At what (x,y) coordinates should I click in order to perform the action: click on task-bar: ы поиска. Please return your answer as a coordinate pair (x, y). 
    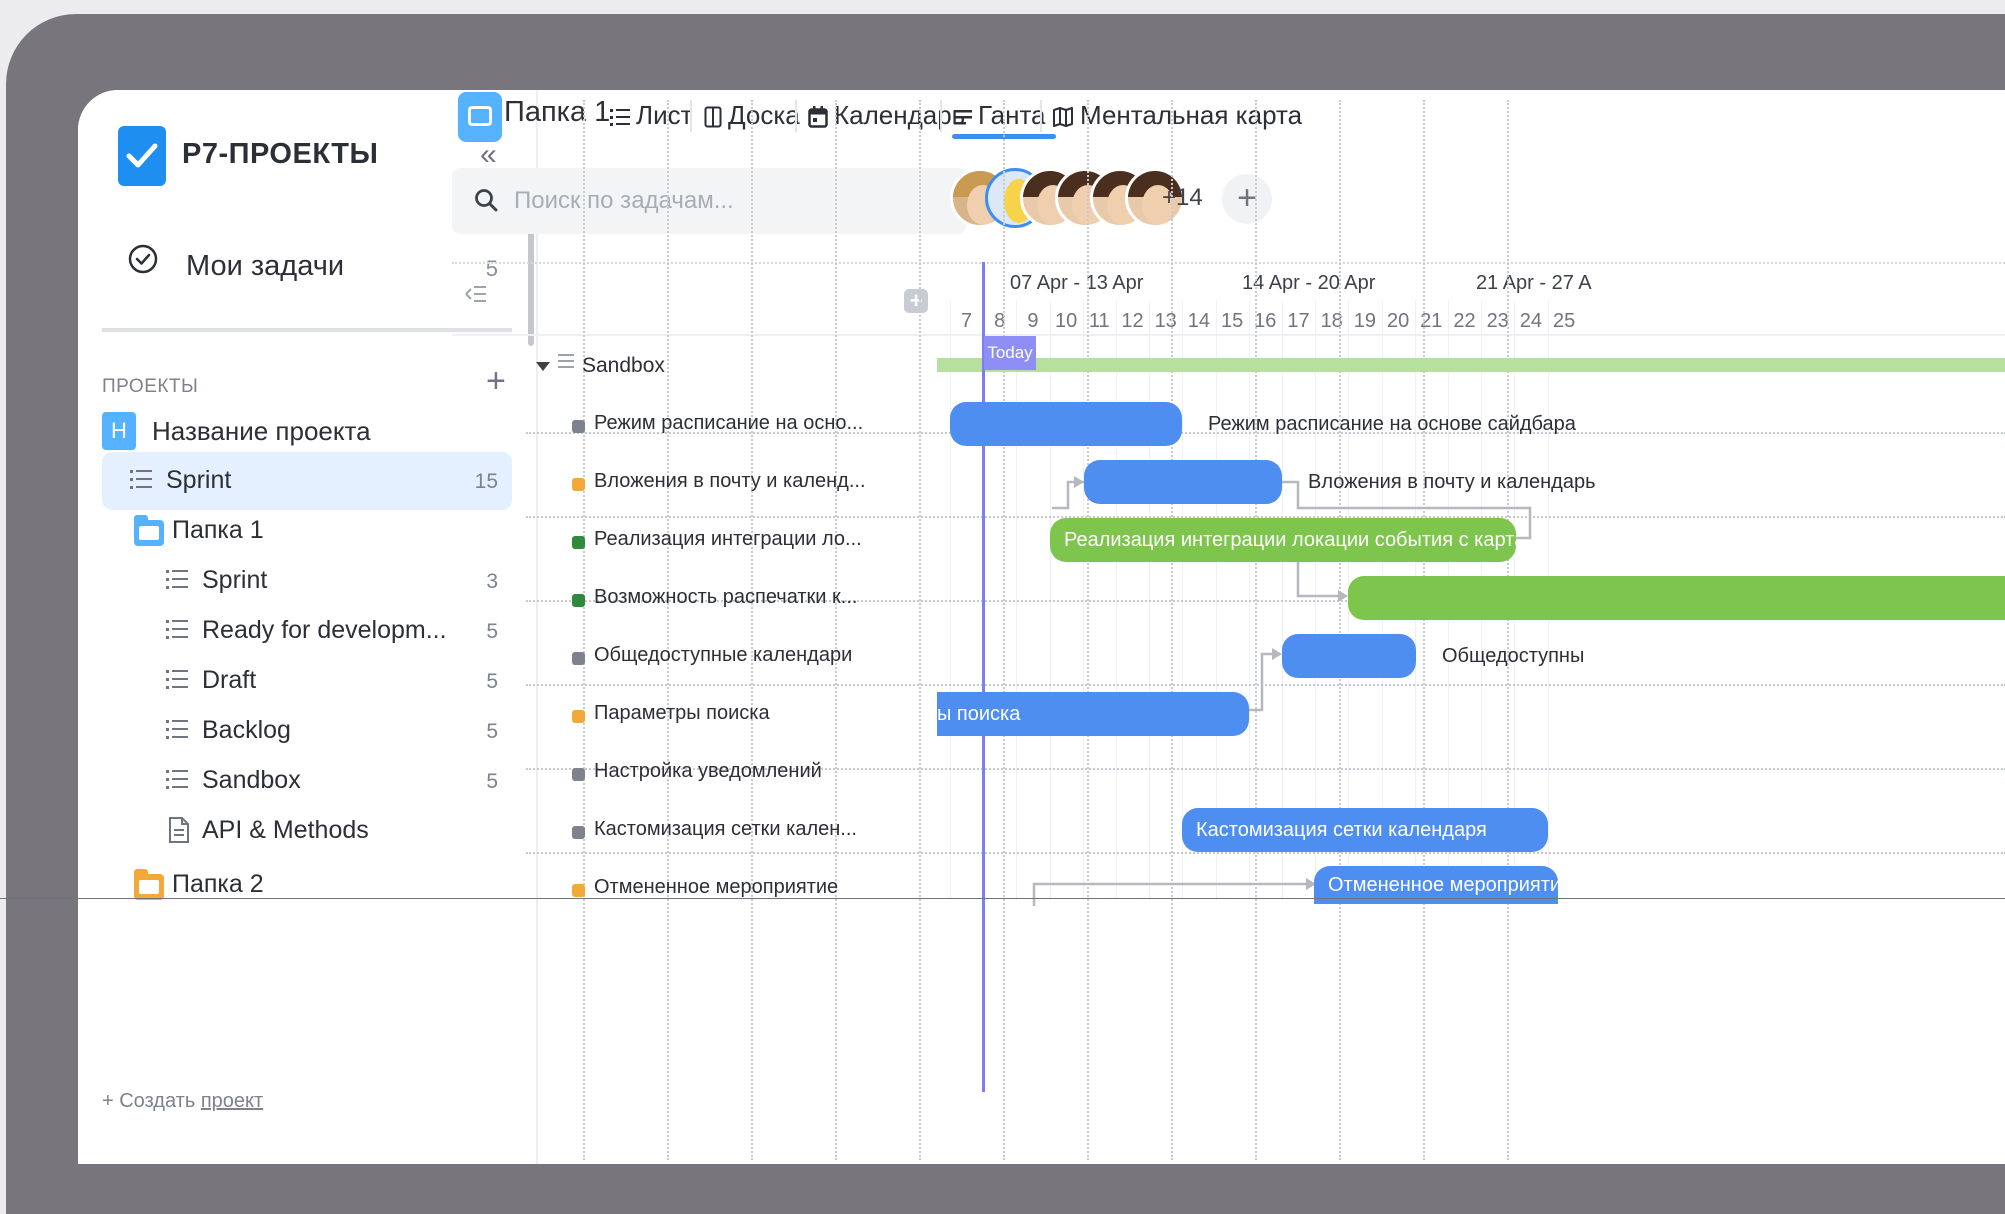
    Looking at the image, I should click on (1093, 714).